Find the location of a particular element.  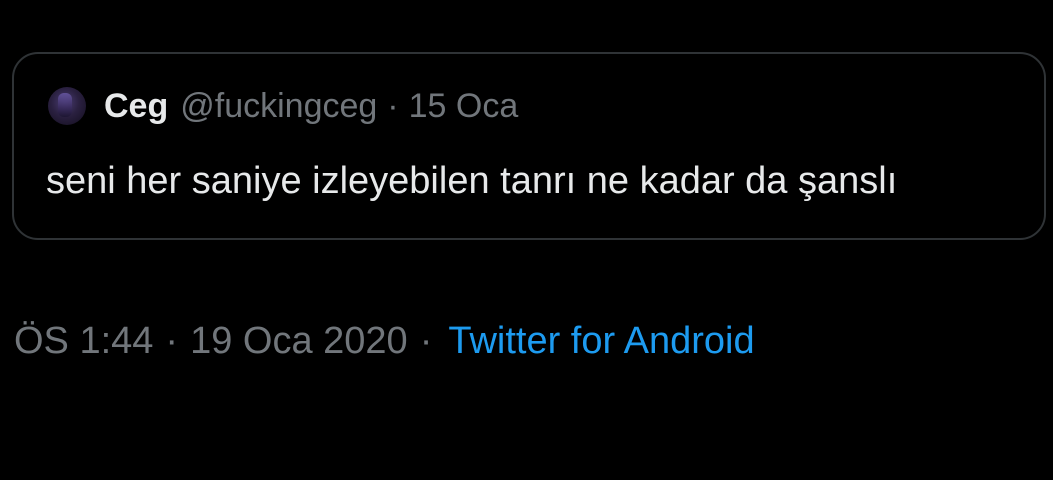

tweet-date: 19 Oca 2020 is located at coordinates (299, 341).